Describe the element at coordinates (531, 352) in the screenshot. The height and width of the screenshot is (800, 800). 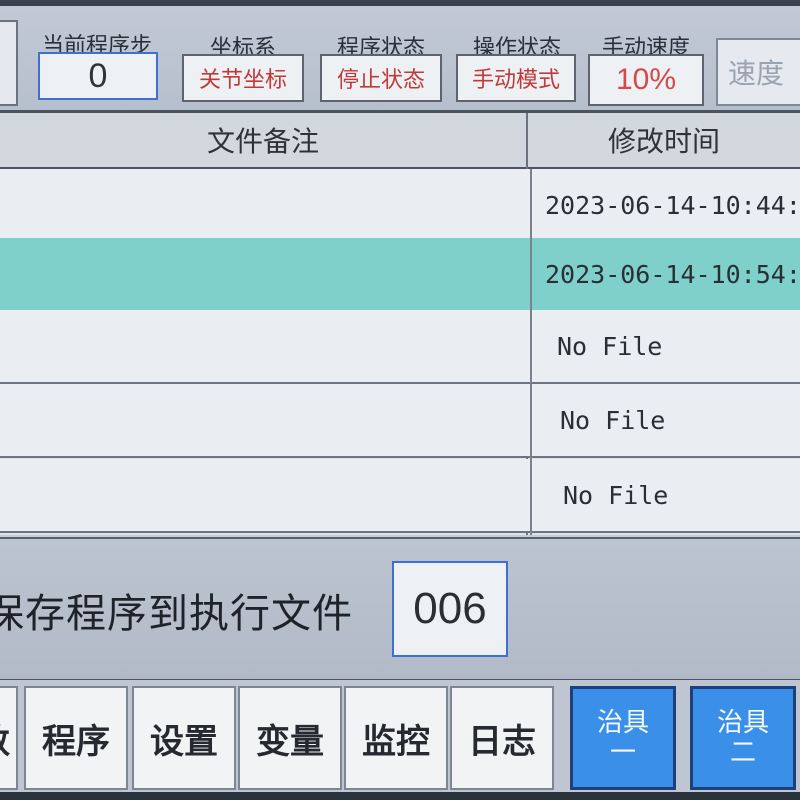
I see `row-divider` at that location.